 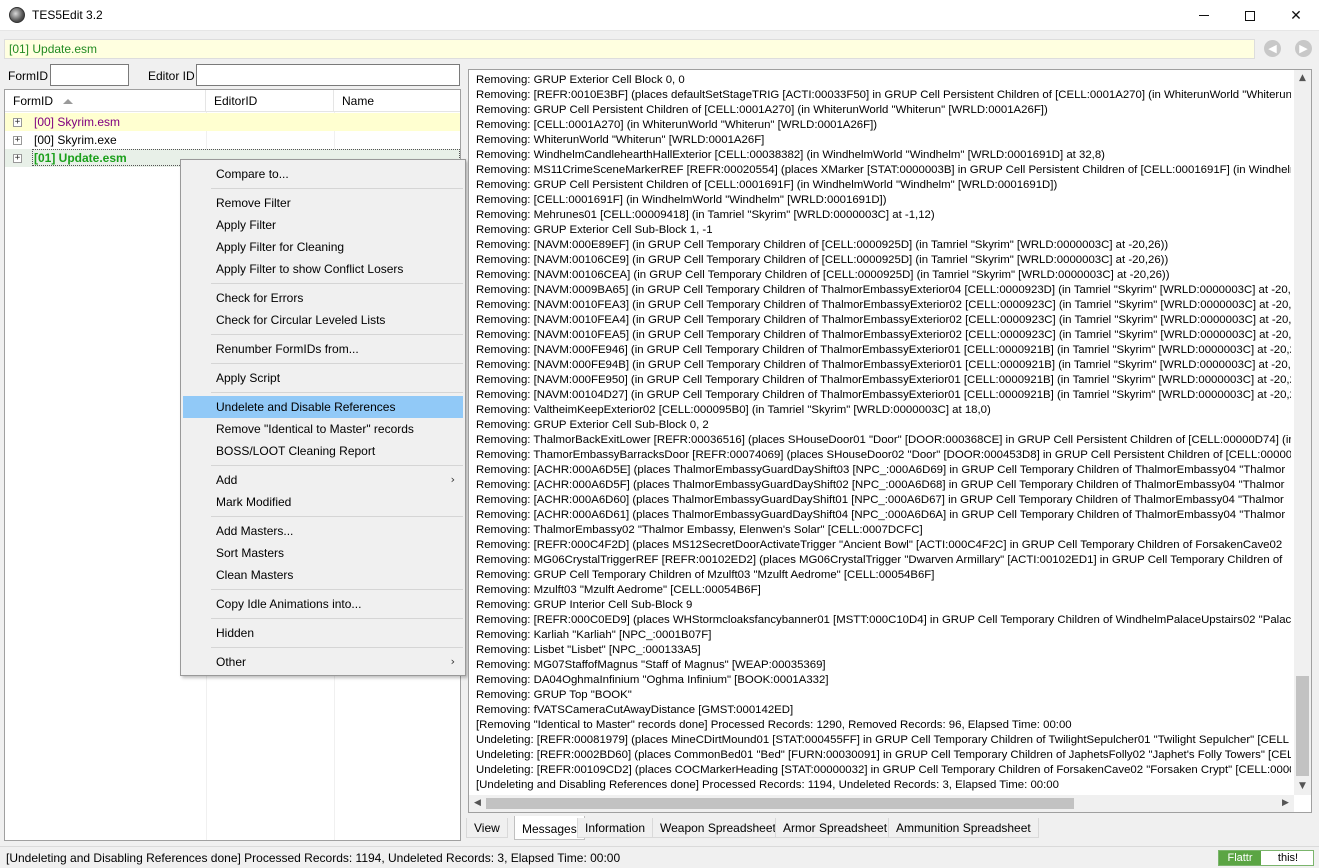 I want to click on column-header-formid: FormID, so click(x=105, y=101).